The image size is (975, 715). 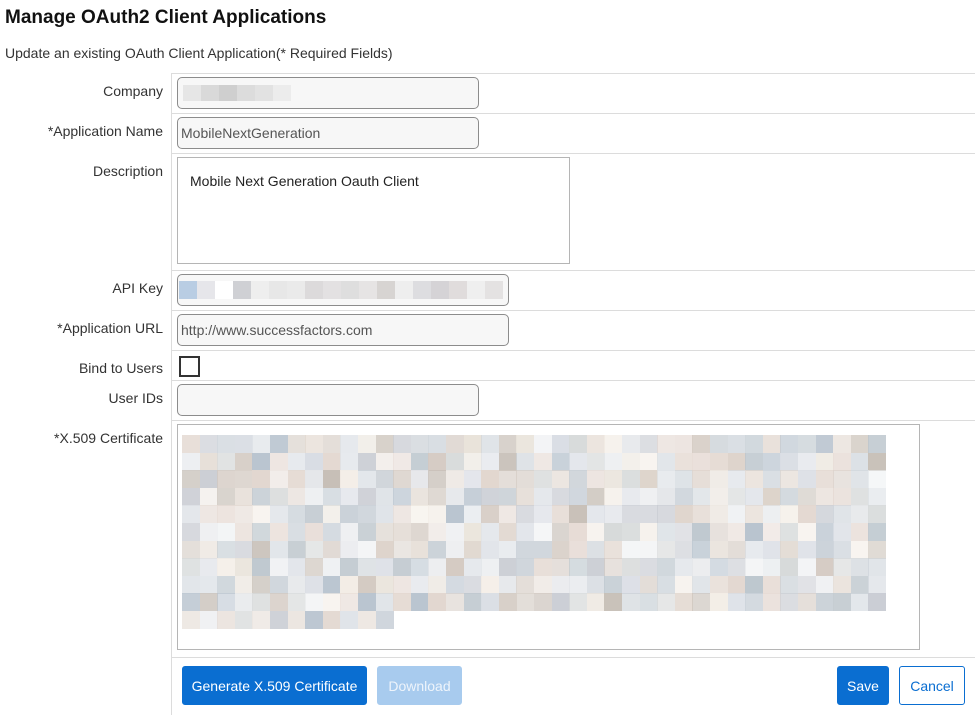 I want to click on api-key-label: API Key, so click(x=137, y=288).